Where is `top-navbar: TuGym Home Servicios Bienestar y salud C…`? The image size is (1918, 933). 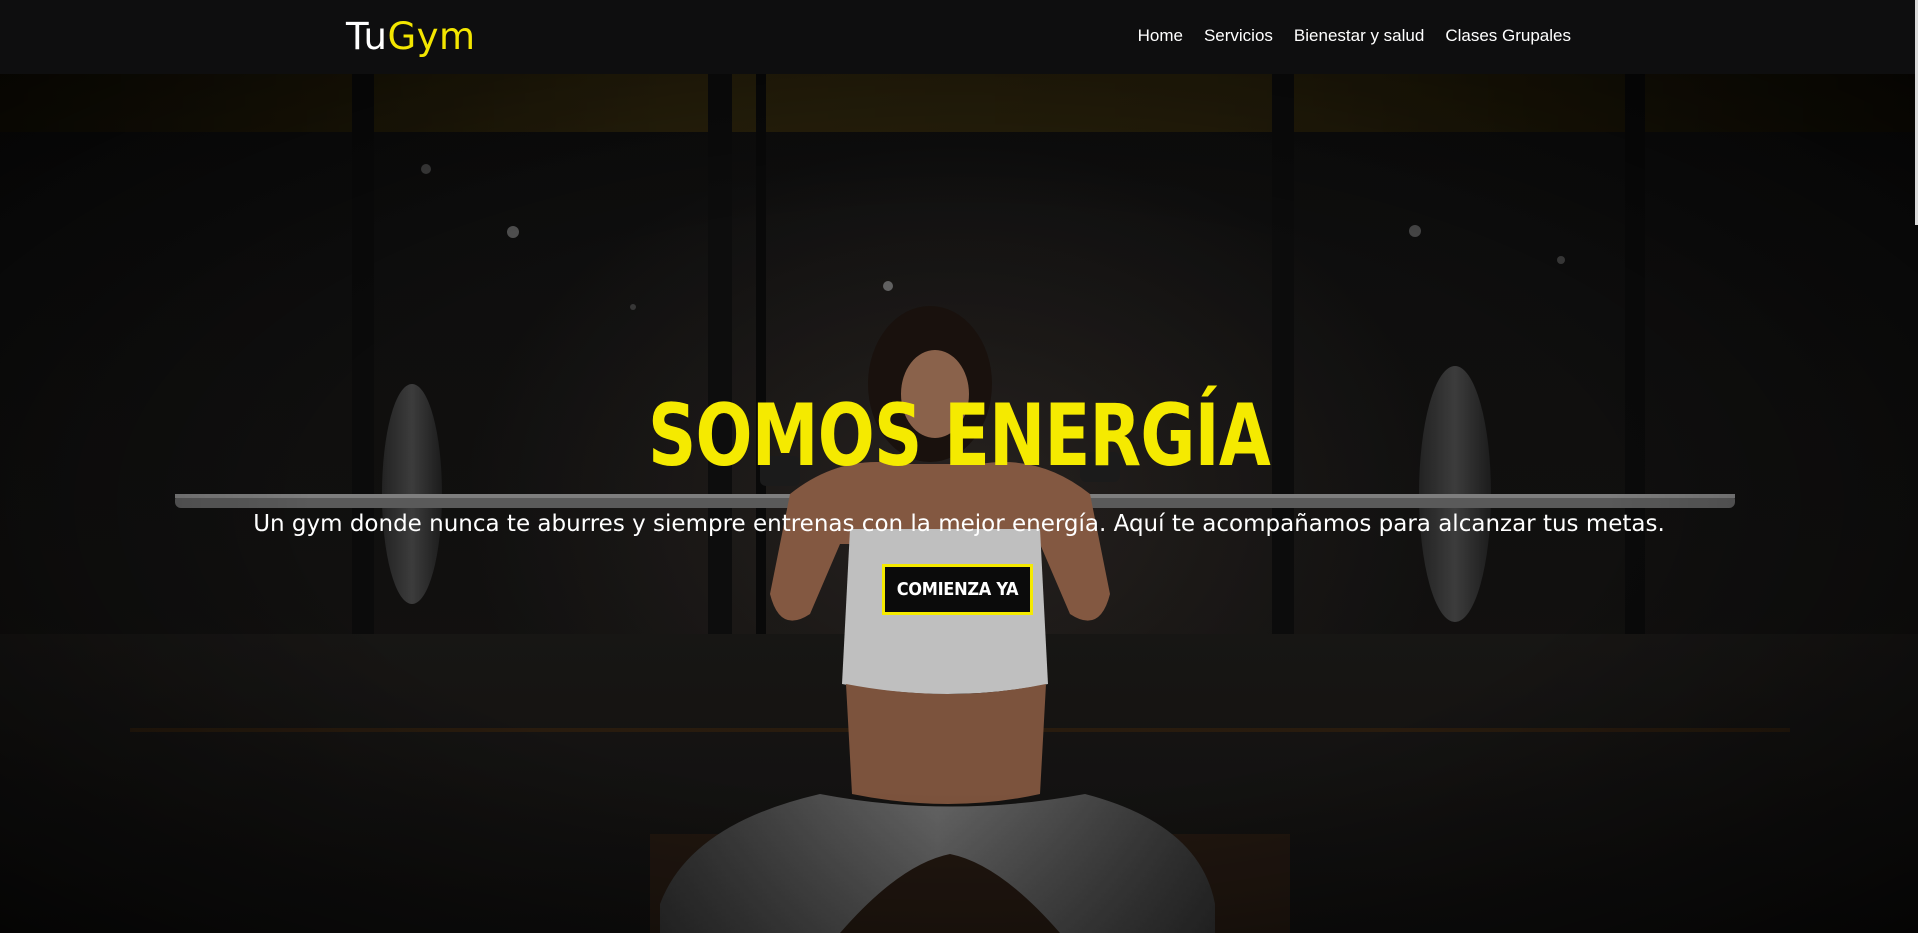
top-navbar: TuGym Home Servicios Bienestar y salud C… is located at coordinates (959, 37).